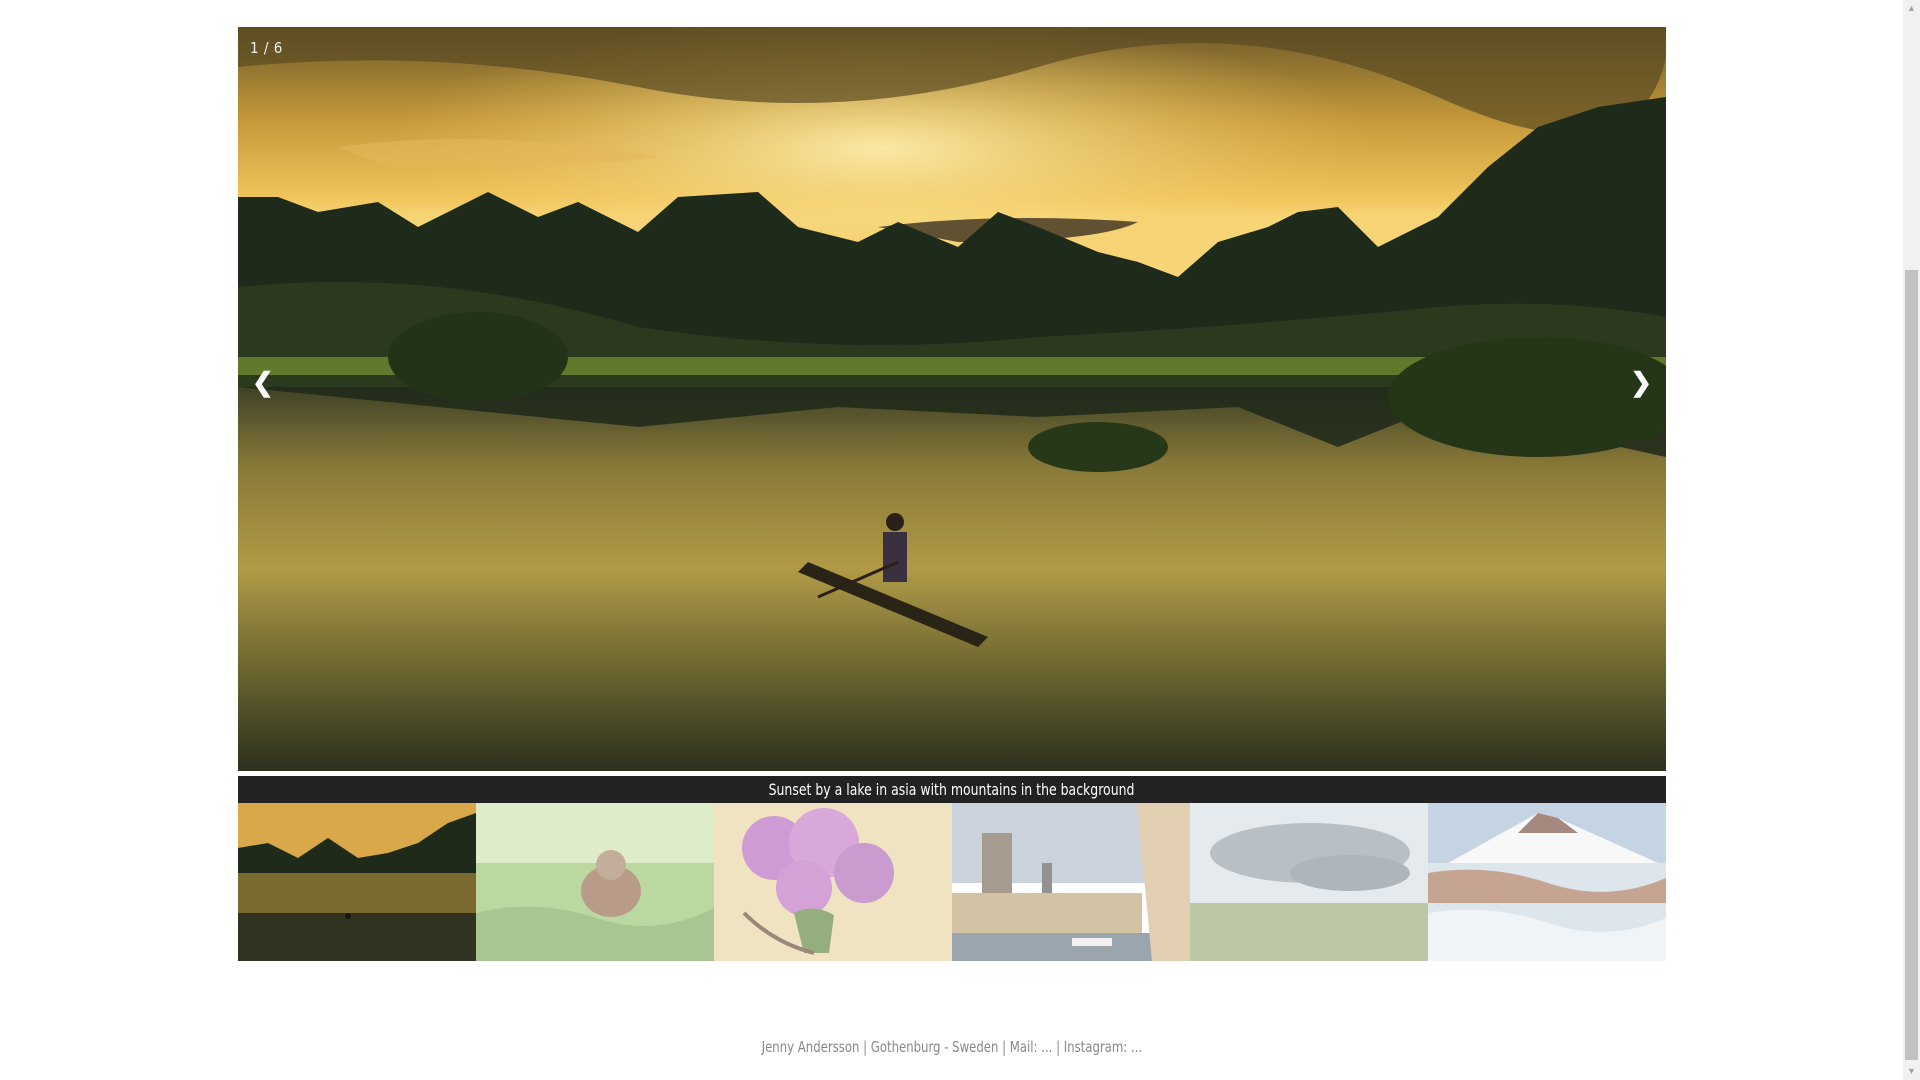 Image resolution: width=1920 pixels, height=1080 pixels. I want to click on thumb-storm-field-image, so click(1309, 882).